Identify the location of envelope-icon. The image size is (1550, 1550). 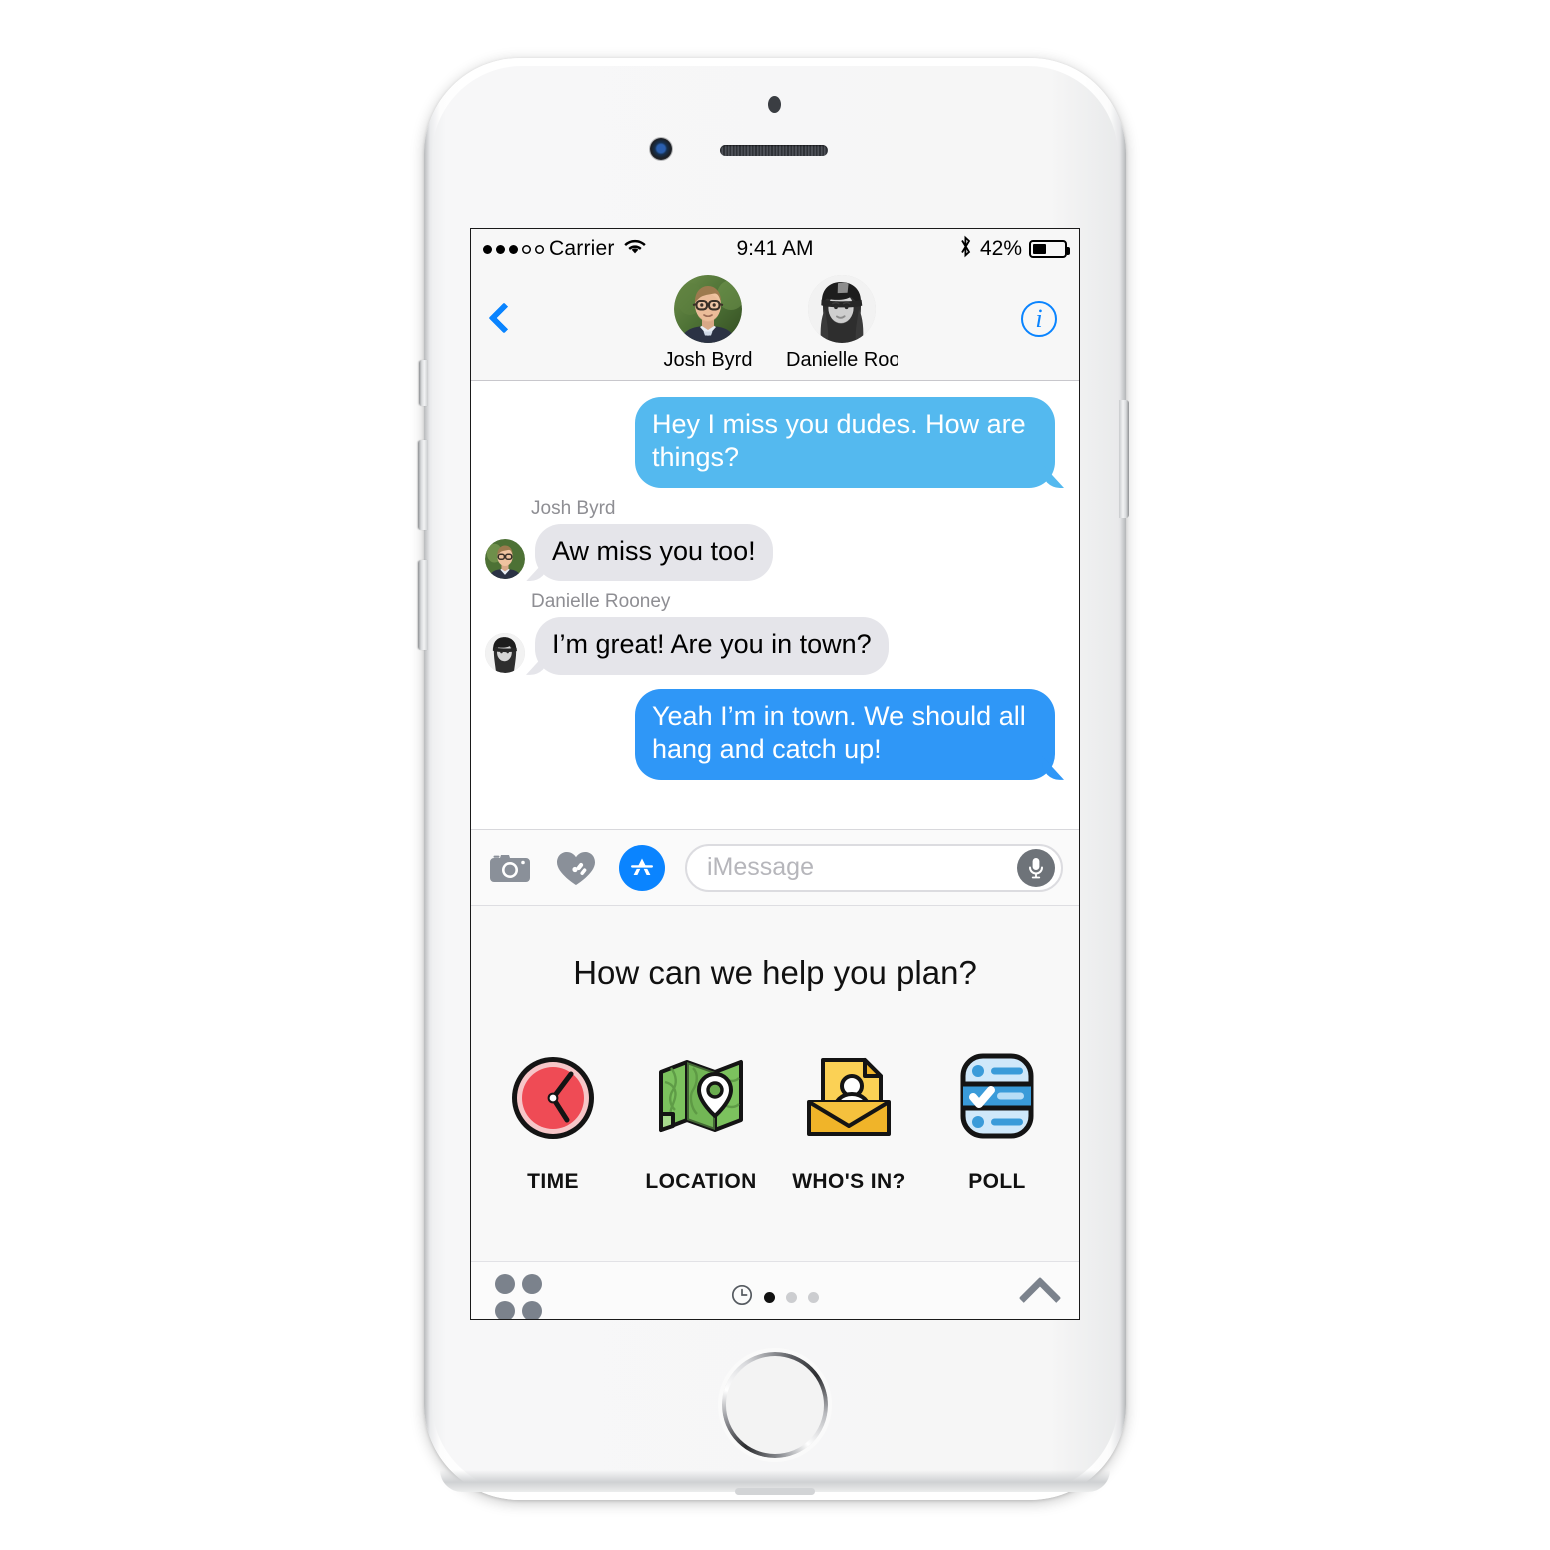
(849, 1096).